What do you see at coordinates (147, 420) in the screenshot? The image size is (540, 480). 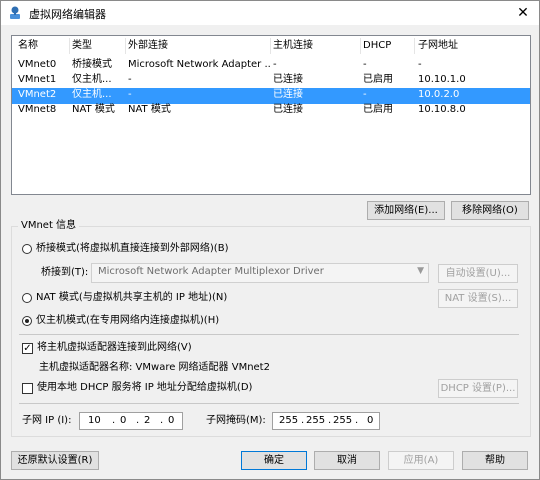 I see `ip-octet: 2` at bounding box center [147, 420].